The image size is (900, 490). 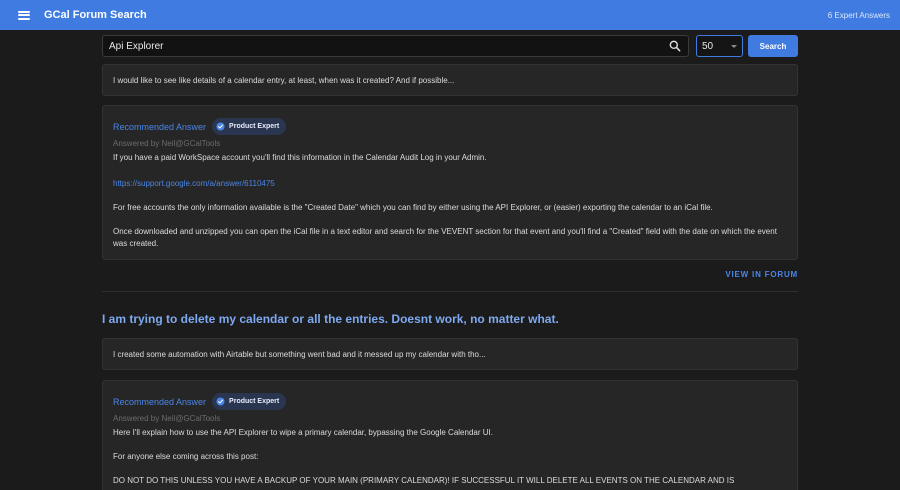 What do you see at coordinates (858, 15) in the screenshot?
I see `expert-answers-count: 6 Expert Answers` at bounding box center [858, 15].